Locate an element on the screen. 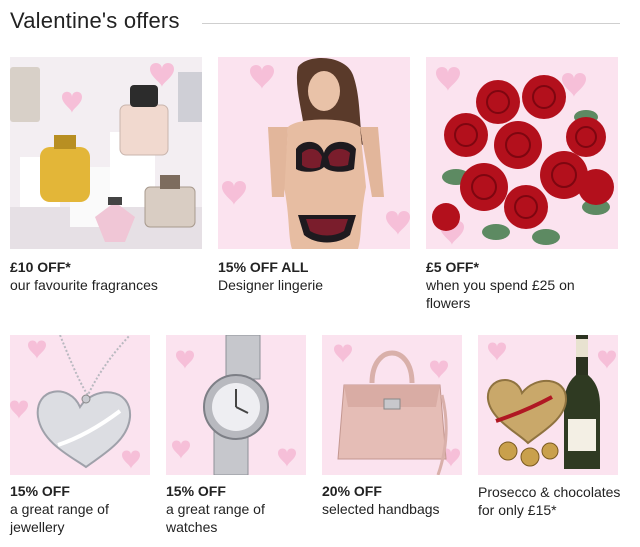  roses-image is located at coordinates (522, 153).